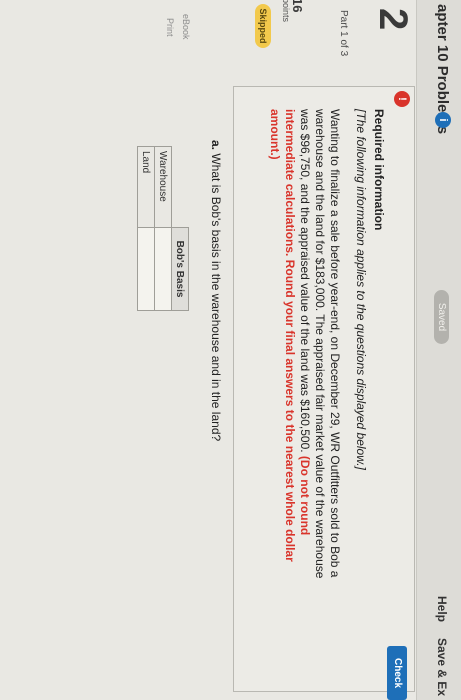  Describe the element at coordinates (286, 11) in the screenshot. I see `points-label: points` at that location.